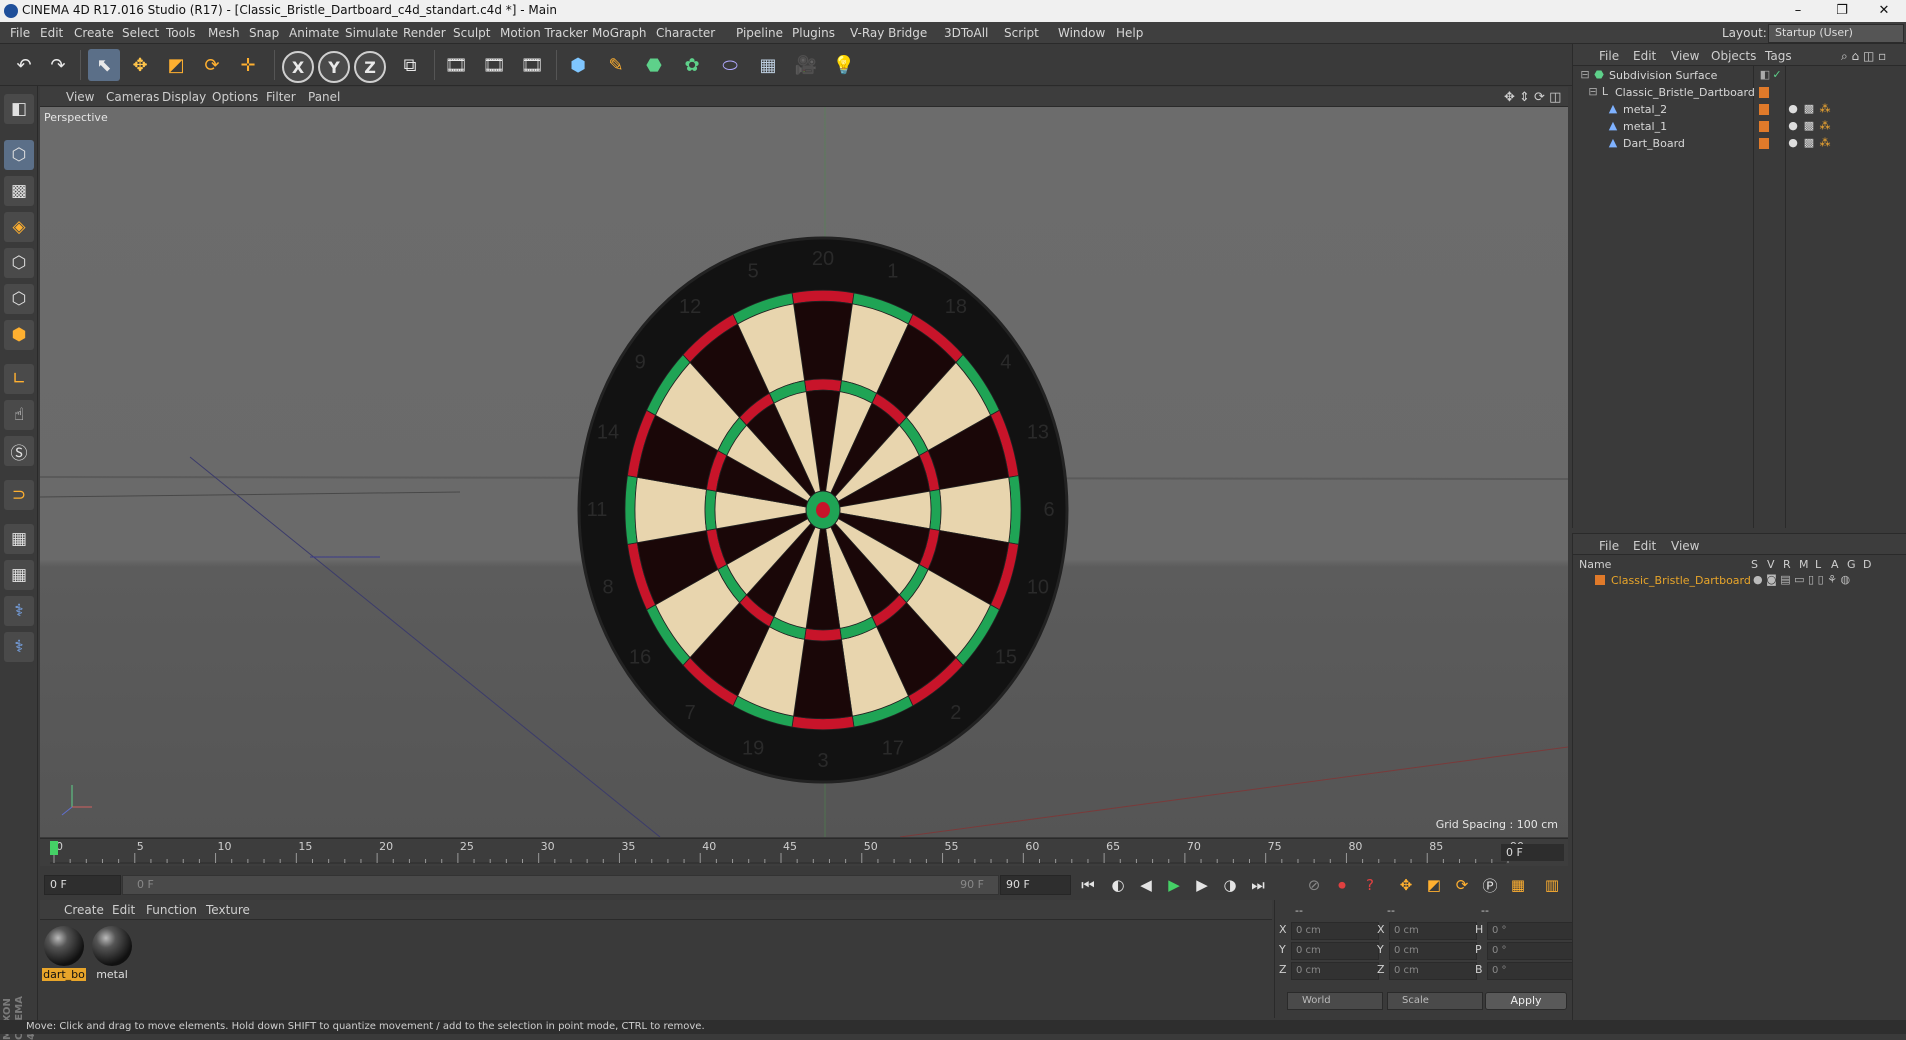  What do you see at coordinates (532, 65) in the screenshot?
I see `render-settings-icon: 🎞` at bounding box center [532, 65].